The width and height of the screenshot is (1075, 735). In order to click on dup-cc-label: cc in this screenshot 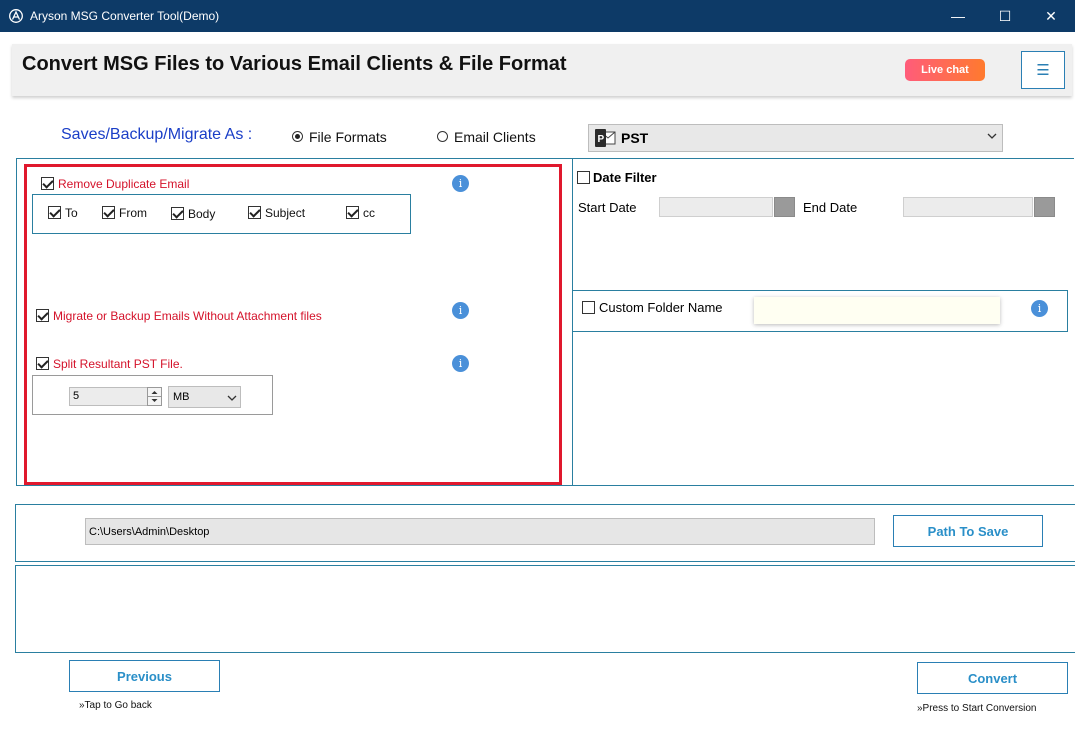, I will do `click(369, 213)`.